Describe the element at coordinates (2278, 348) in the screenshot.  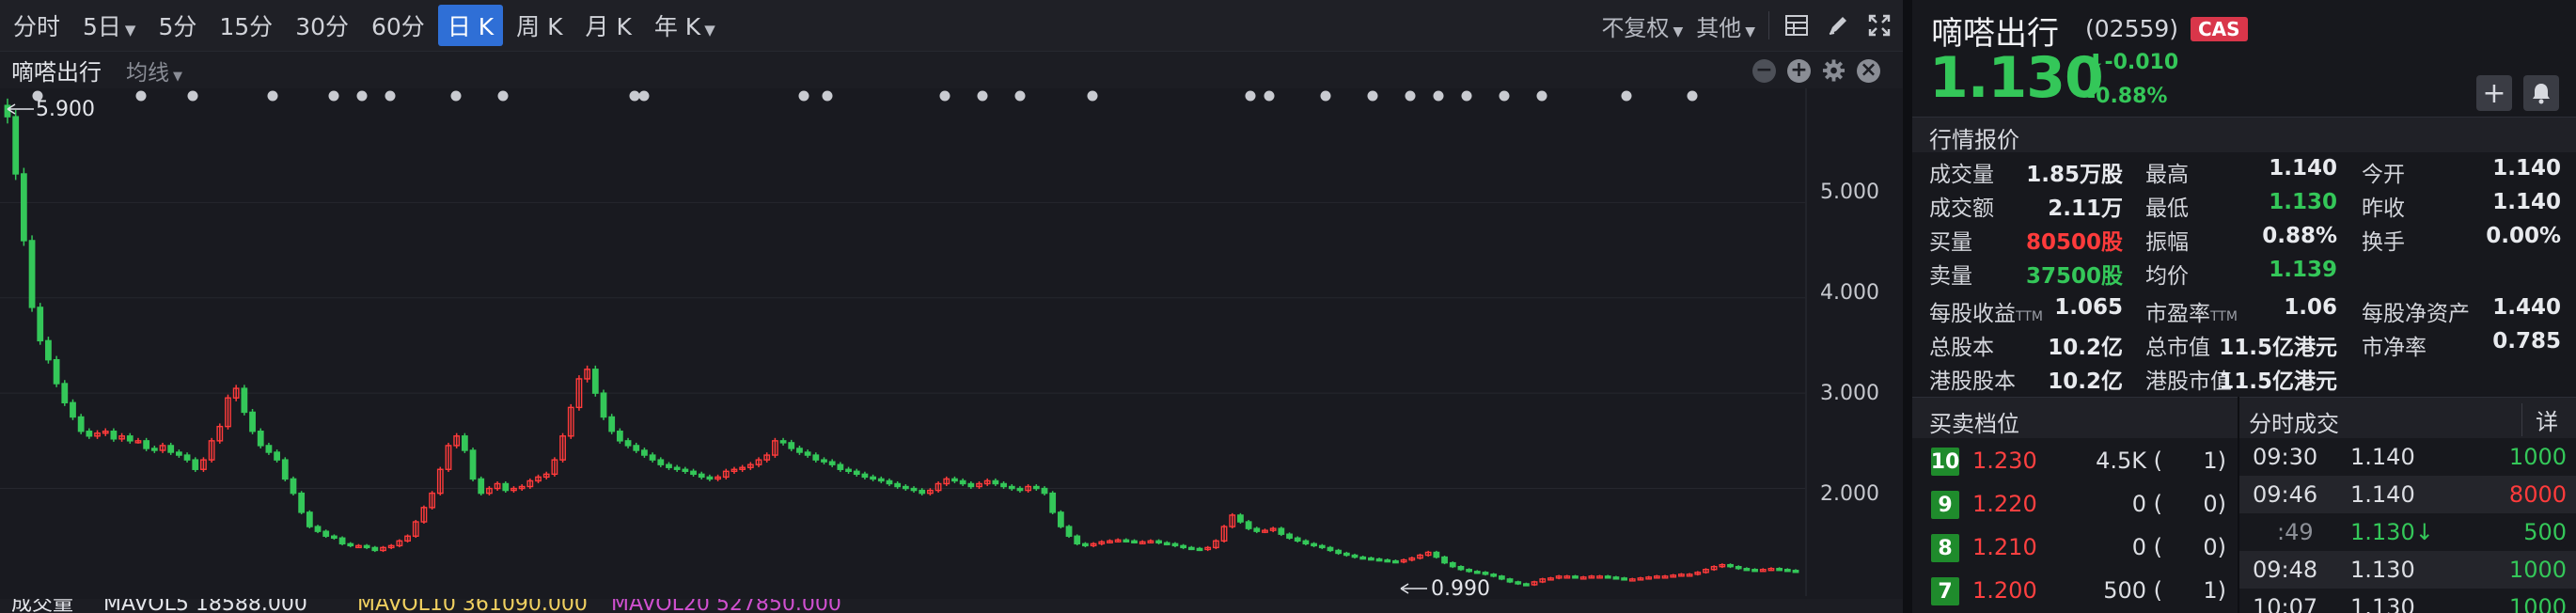
I see `stat-value: 11.5亿港元` at that location.